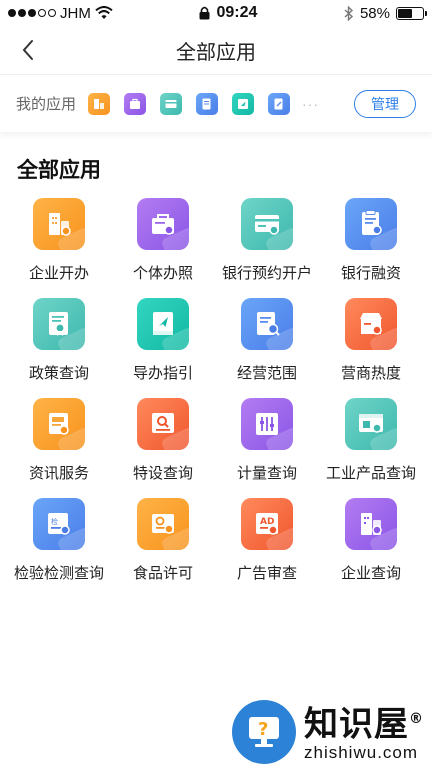 The width and height of the screenshot is (432, 768). I want to click on chevron-left-icon, so click(27, 50).